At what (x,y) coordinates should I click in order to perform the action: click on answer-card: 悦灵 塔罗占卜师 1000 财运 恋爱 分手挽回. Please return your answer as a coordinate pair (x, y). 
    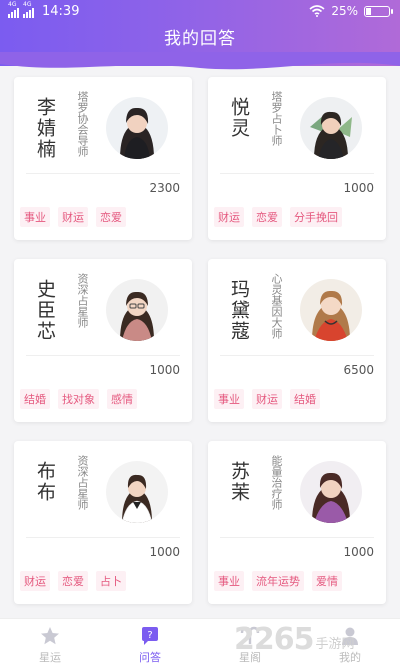
    Looking at the image, I should click on (297, 158).